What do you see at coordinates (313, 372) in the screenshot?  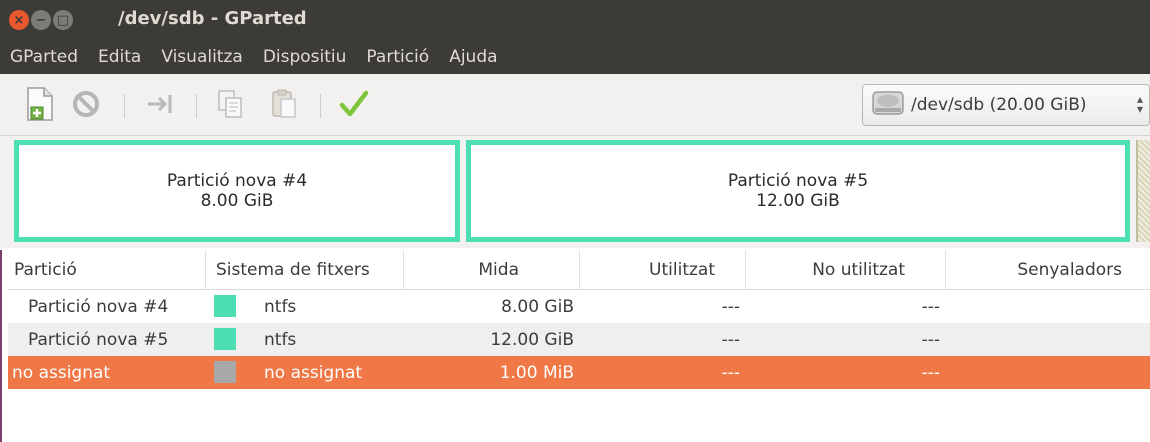 I see `cell-filesystem: no assignat` at bounding box center [313, 372].